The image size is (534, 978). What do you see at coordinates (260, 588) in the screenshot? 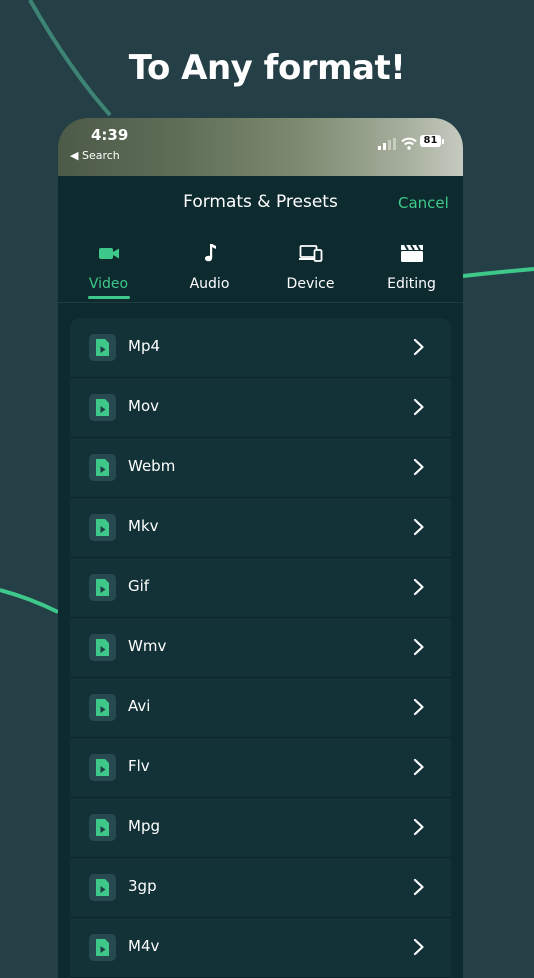
I see `format-row: Gif` at bounding box center [260, 588].